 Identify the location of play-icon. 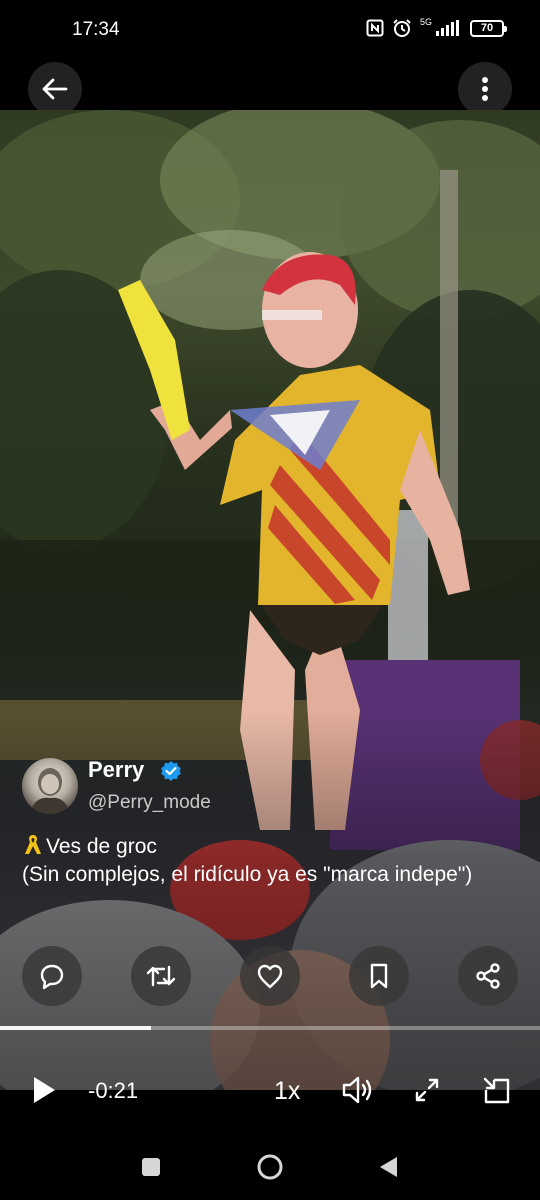
(44, 1090).